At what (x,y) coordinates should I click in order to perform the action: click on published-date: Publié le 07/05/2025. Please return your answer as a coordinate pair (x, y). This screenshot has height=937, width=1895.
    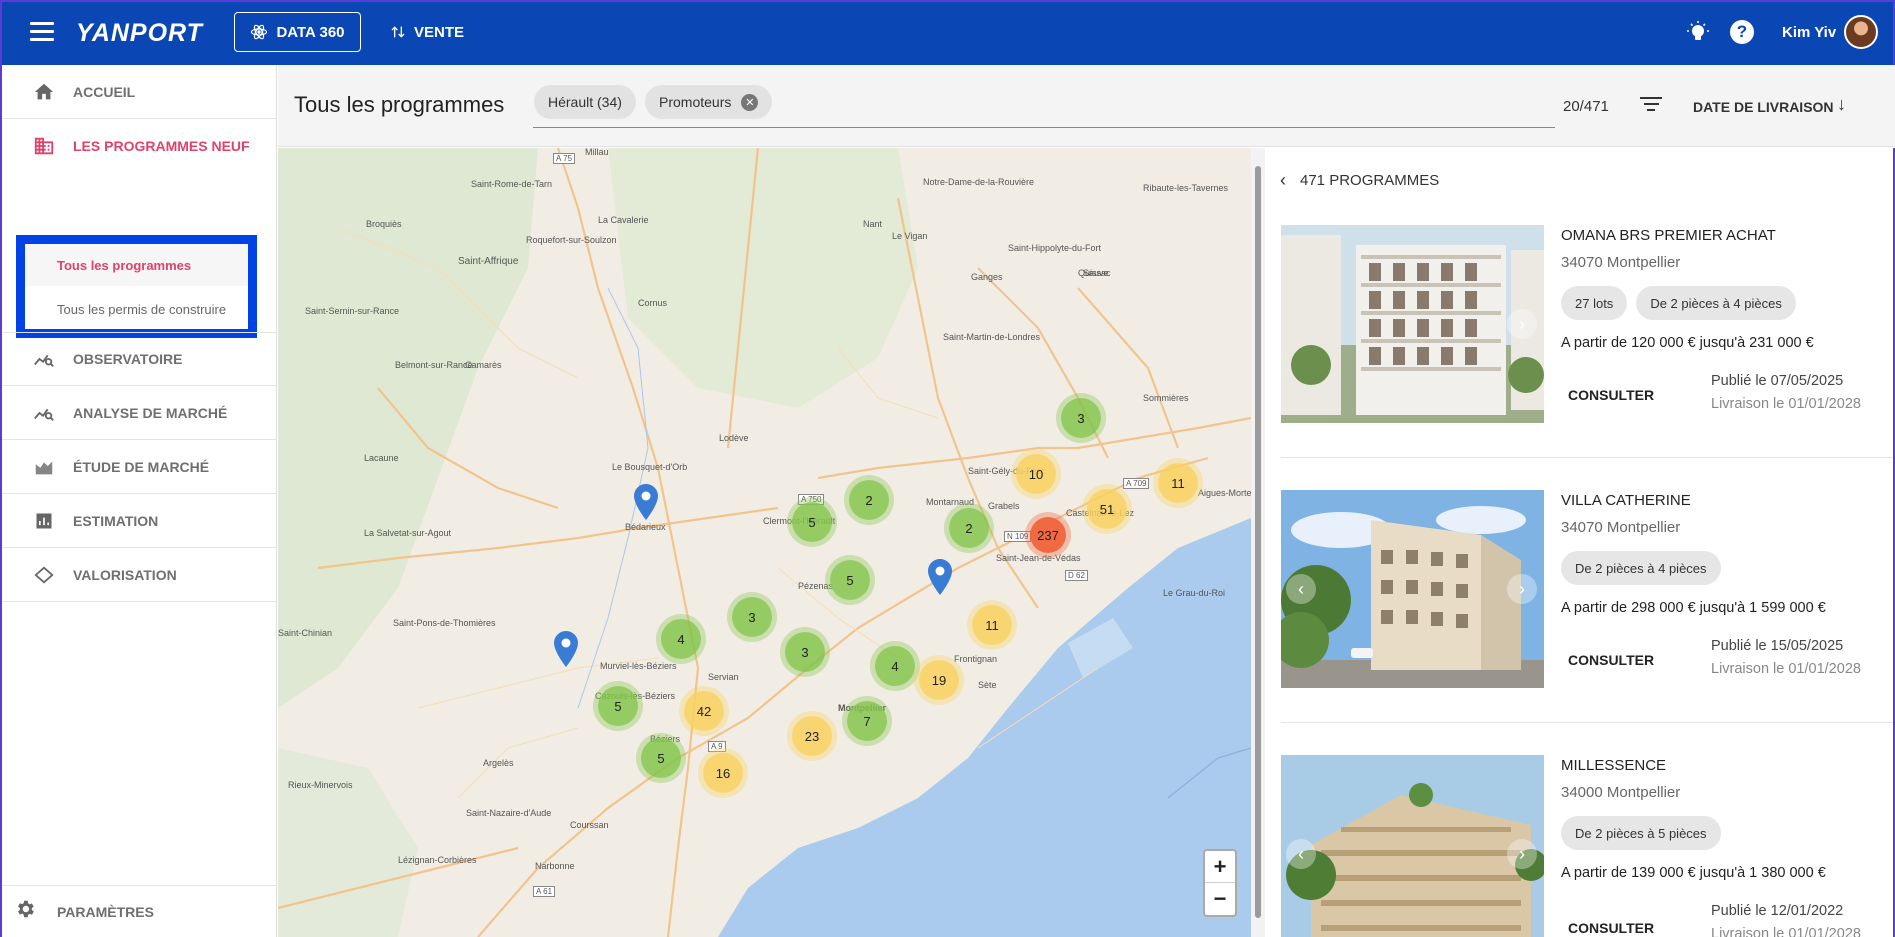
    Looking at the image, I should click on (1777, 381).